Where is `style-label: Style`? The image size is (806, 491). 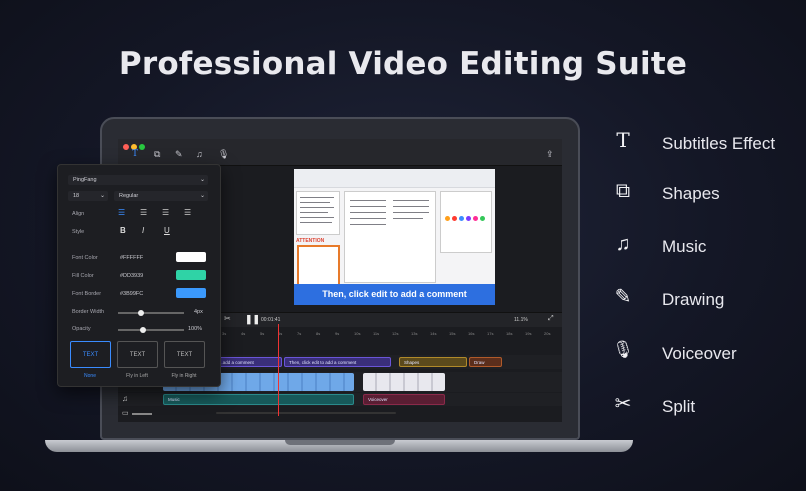
style-label: Style is located at coordinates (78, 232).